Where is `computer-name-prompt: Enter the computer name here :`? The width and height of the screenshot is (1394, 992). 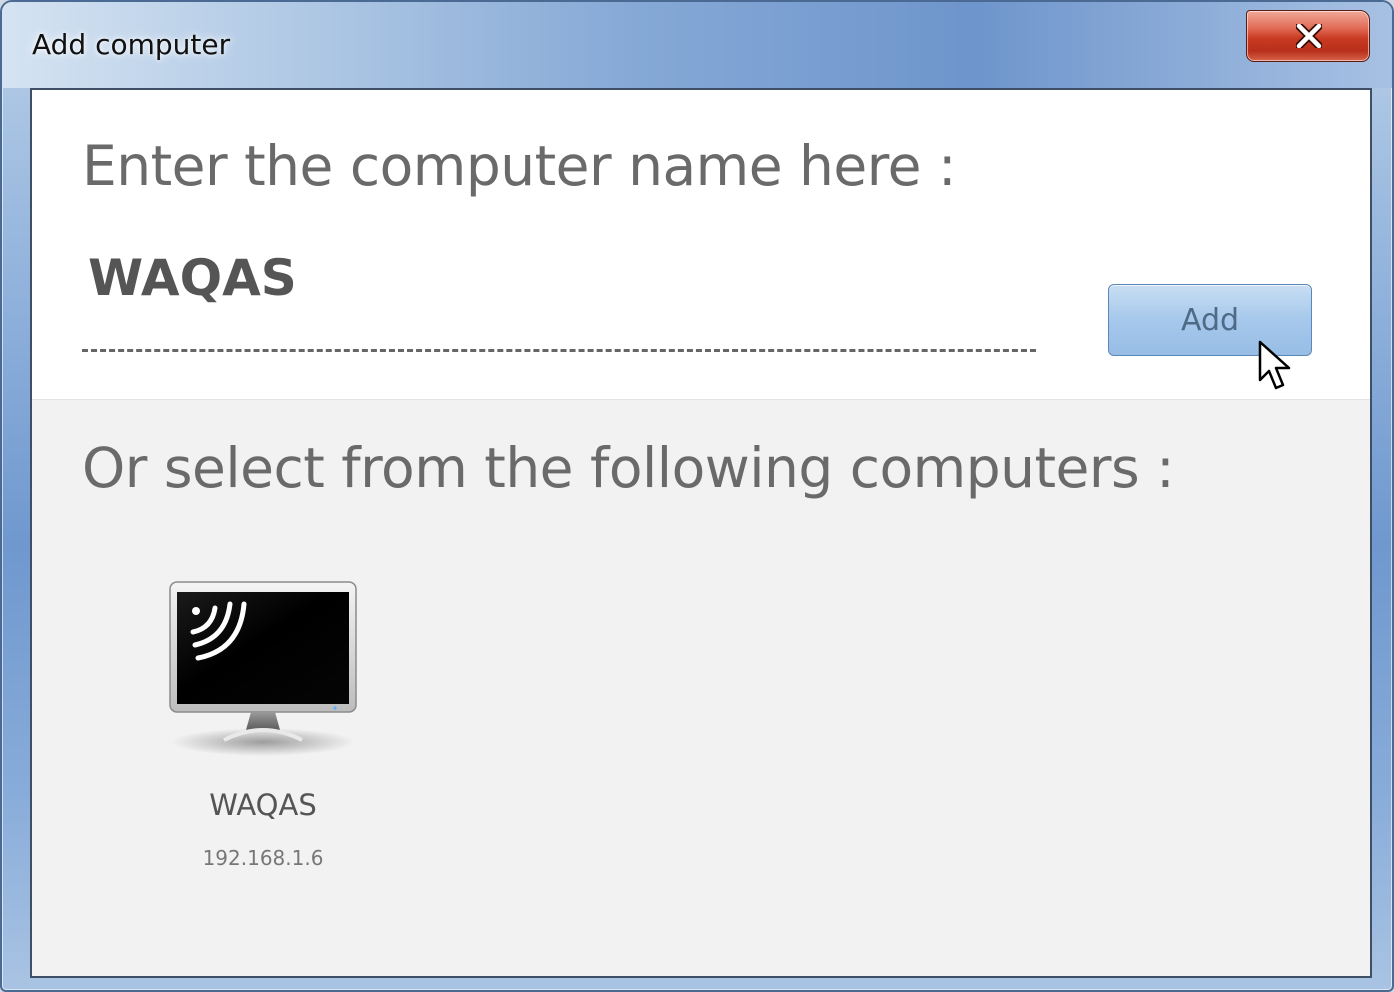
computer-name-prompt: Enter the computer name here : is located at coordinates (519, 166).